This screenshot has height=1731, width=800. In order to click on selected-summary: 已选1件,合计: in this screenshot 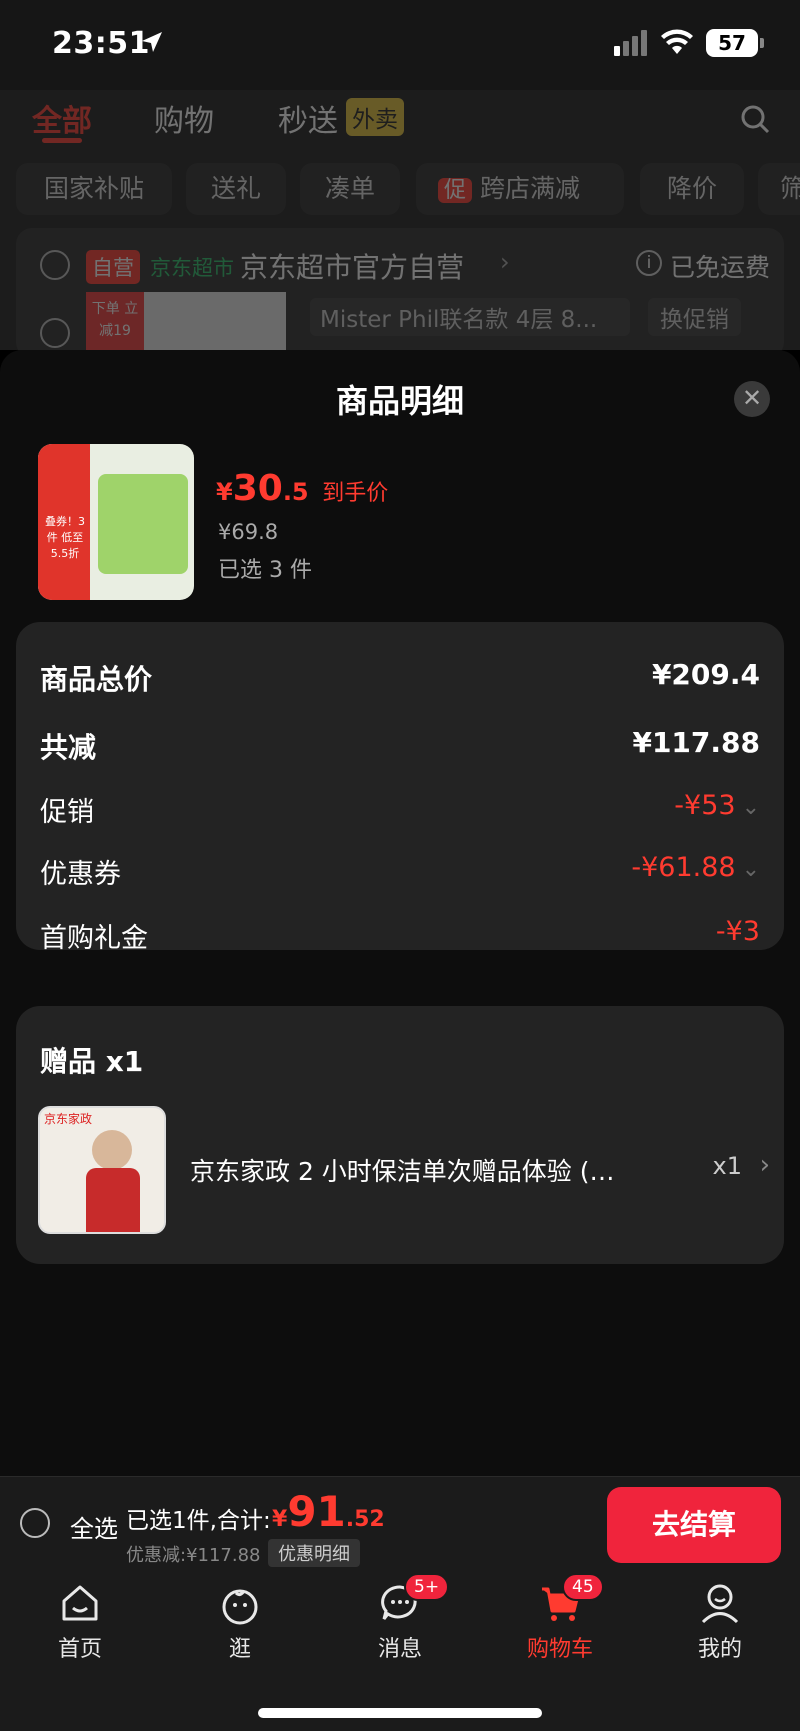, I will do `click(198, 1521)`.